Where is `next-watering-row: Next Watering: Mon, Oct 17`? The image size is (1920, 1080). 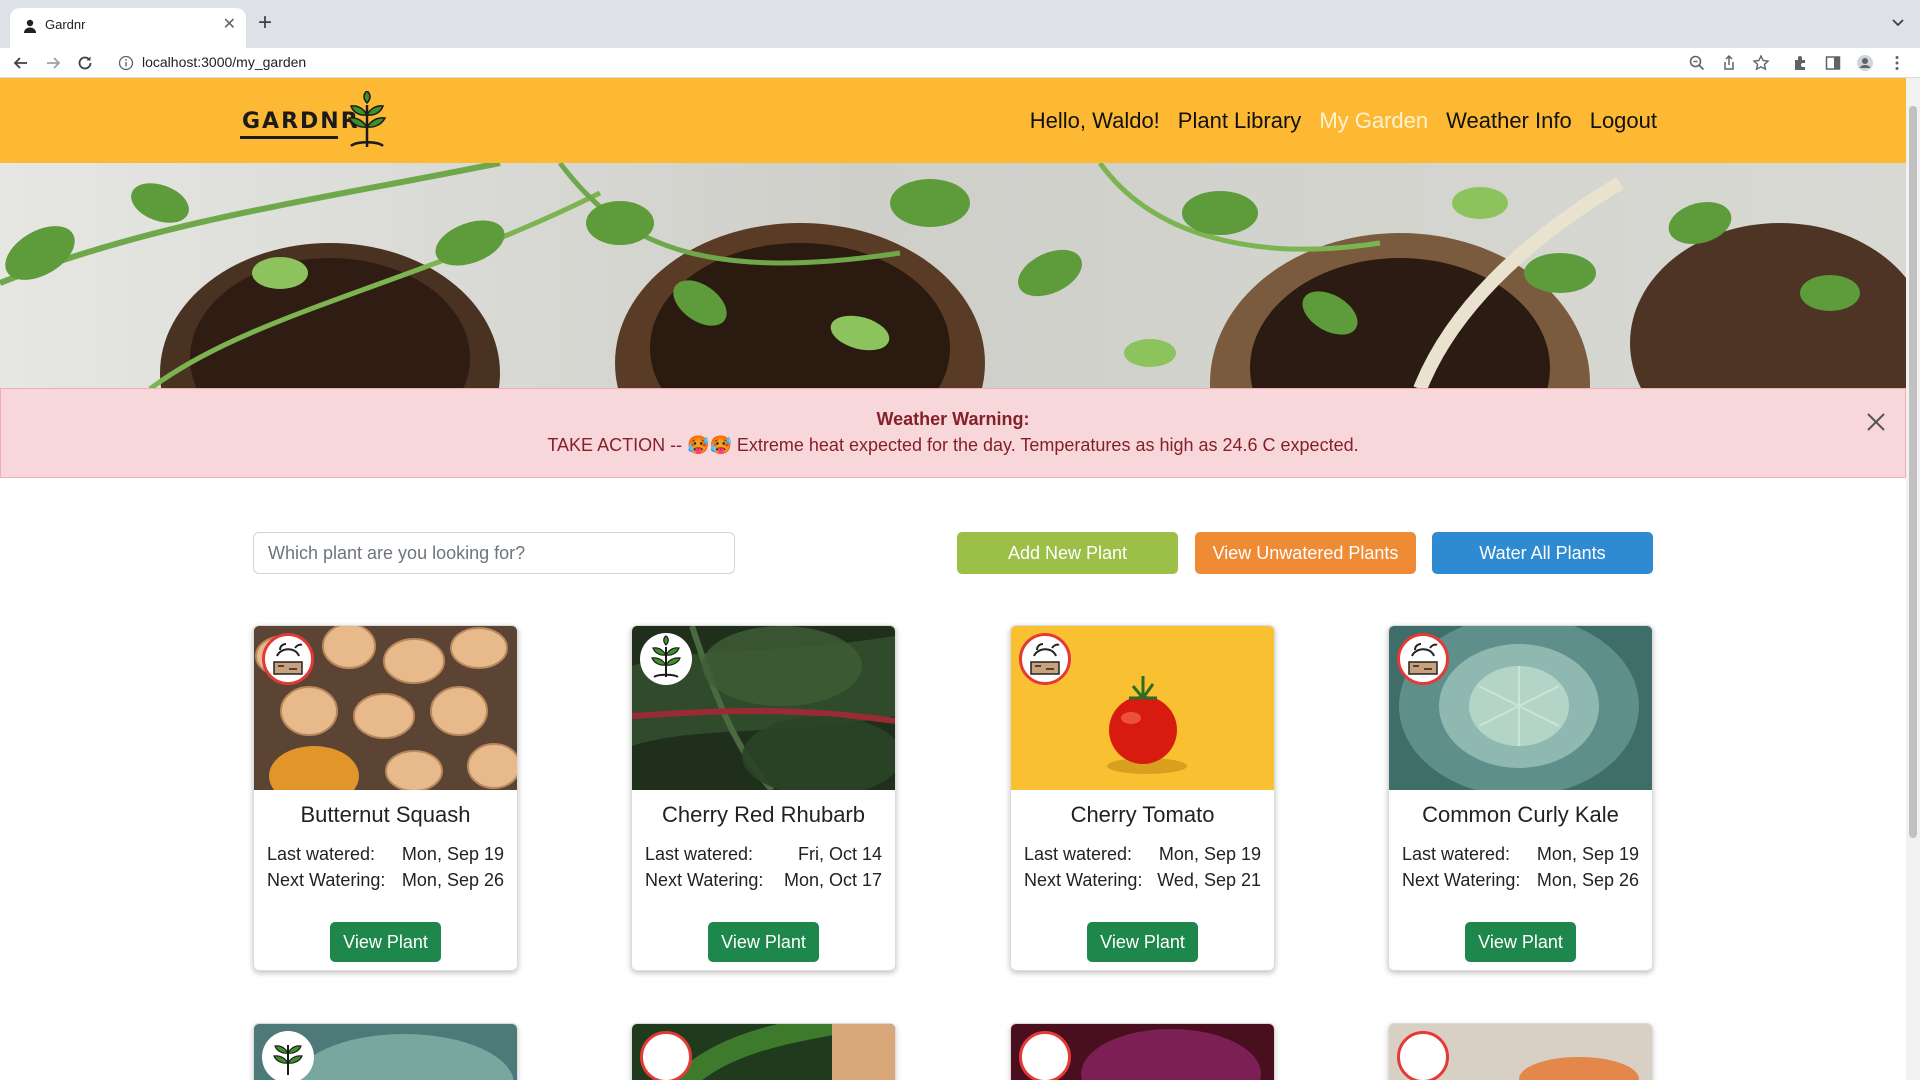
next-watering-row: Next Watering: Mon, Oct 17 is located at coordinates (763, 880).